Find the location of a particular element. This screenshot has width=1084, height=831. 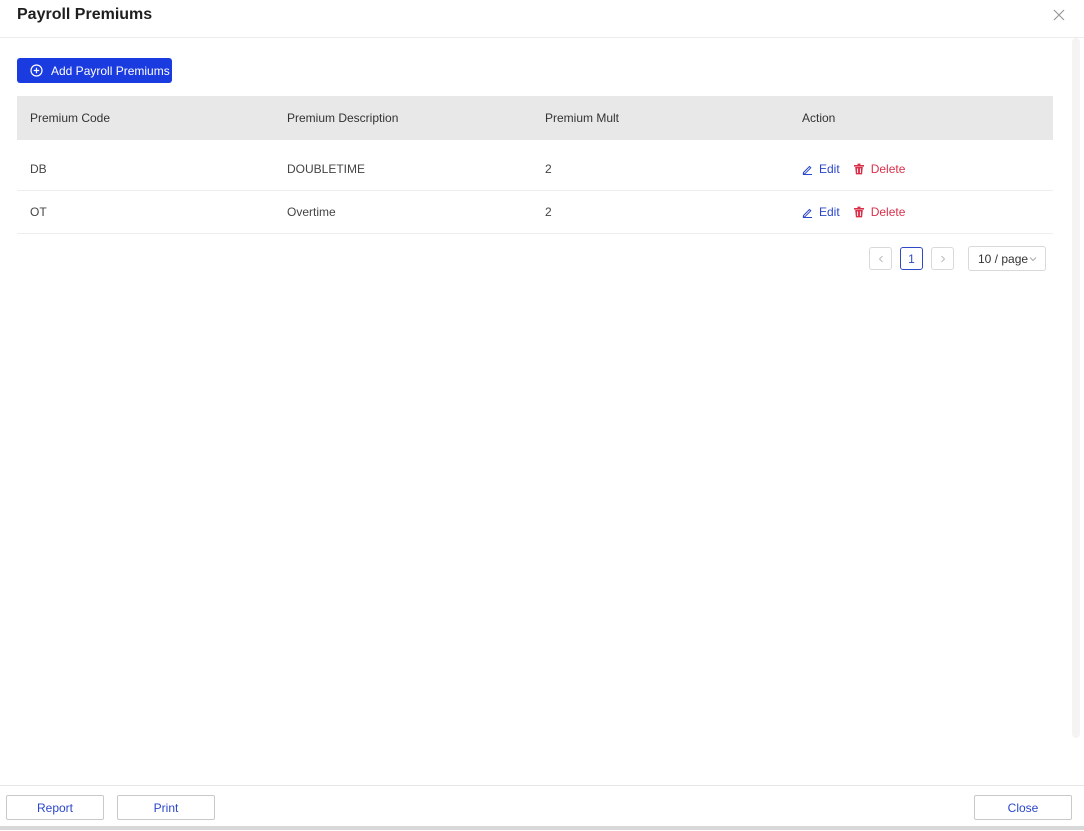

header-premium-mult: Premium Mult is located at coordinates (582, 118).